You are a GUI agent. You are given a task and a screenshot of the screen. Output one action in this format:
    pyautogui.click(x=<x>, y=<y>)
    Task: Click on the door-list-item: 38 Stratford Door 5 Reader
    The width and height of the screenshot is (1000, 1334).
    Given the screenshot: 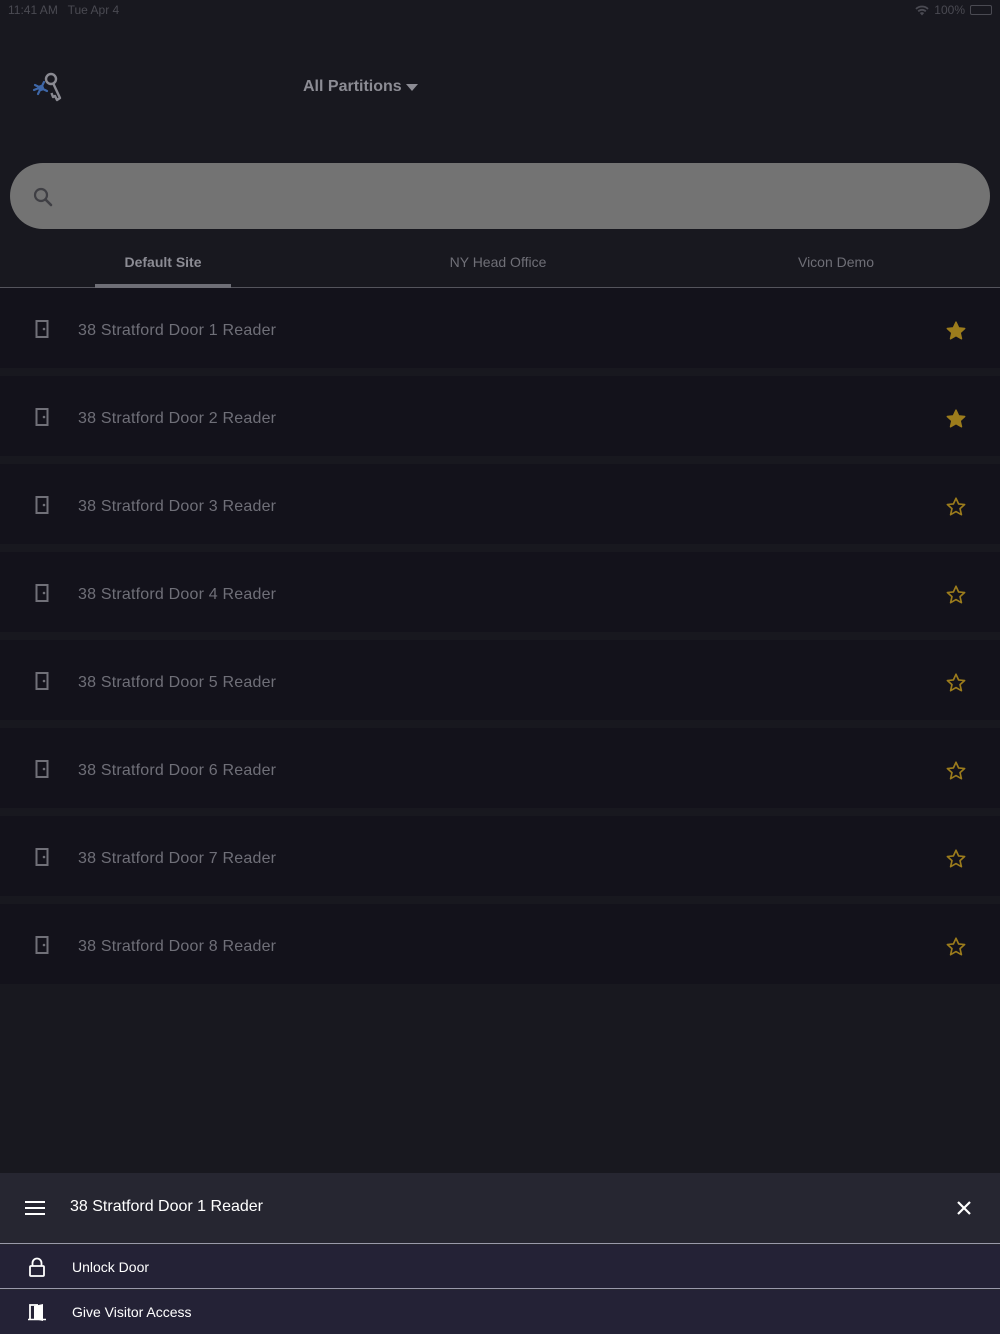 What is the action you would take?
    pyautogui.click(x=500, y=680)
    